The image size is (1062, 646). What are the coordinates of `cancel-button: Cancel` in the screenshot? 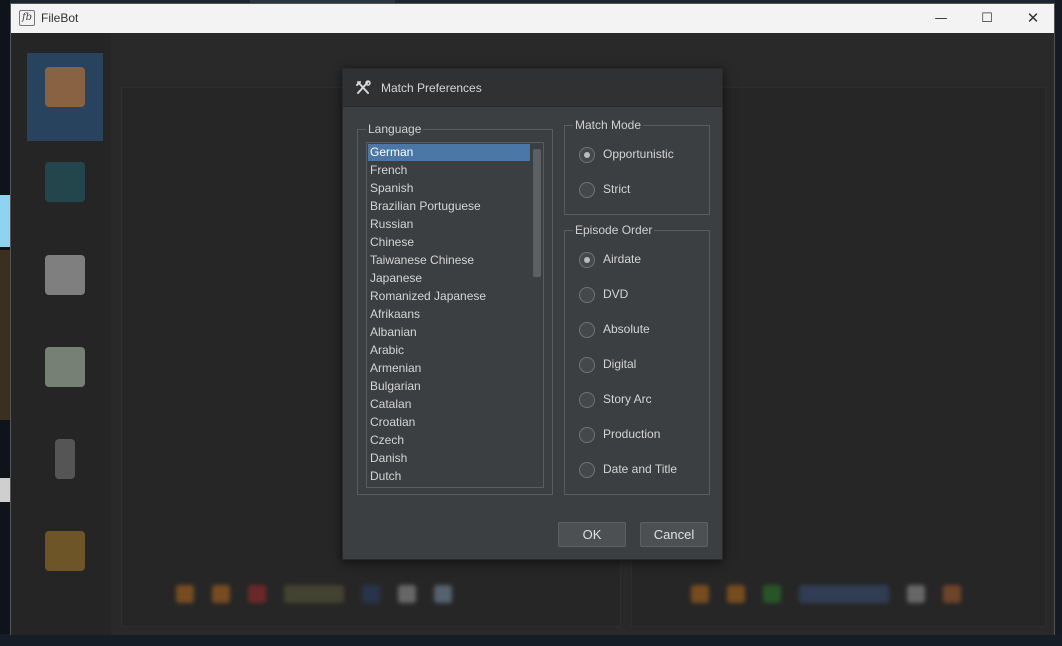 It's located at (674, 534).